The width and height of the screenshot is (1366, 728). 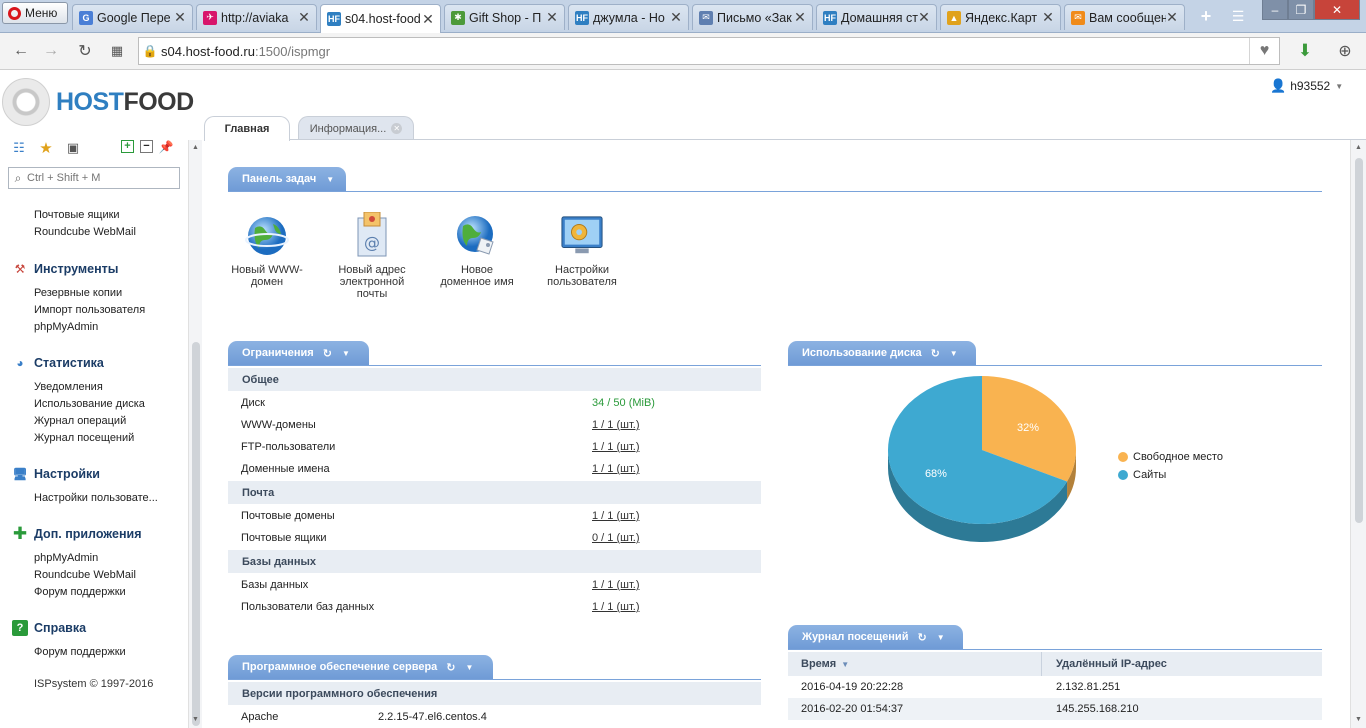 I want to click on software-panel-title: Программное обеспечение сервера ↻ ▼, so click(x=360, y=667).